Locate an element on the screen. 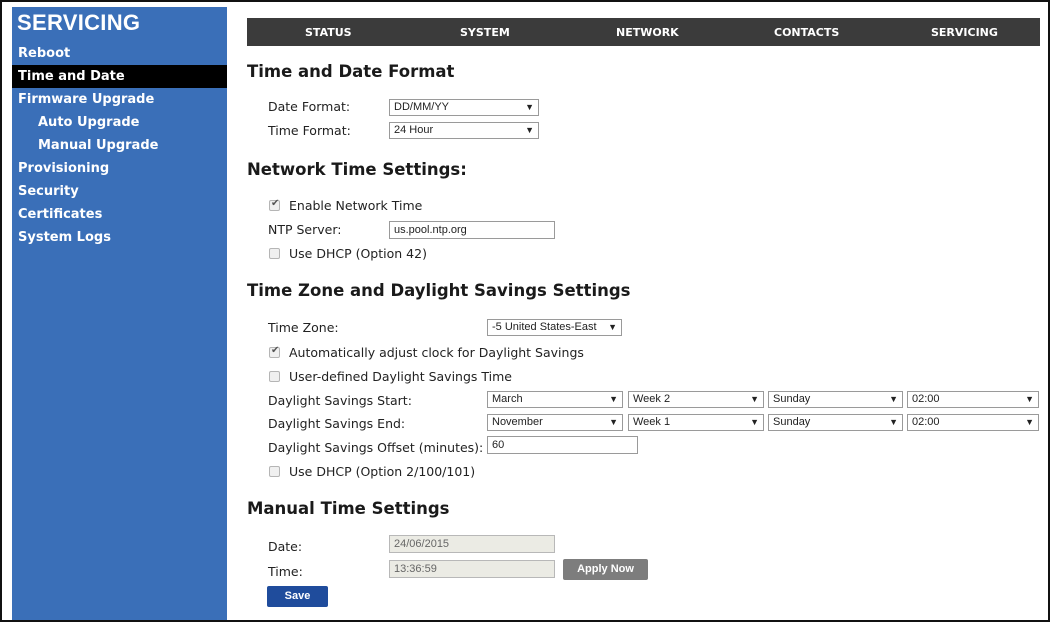 Image resolution: width=1050 pixels, height=622 pixels. dst-offset-label: Daylight Savings Offset (minutes): is located at coordinates (376, 447).